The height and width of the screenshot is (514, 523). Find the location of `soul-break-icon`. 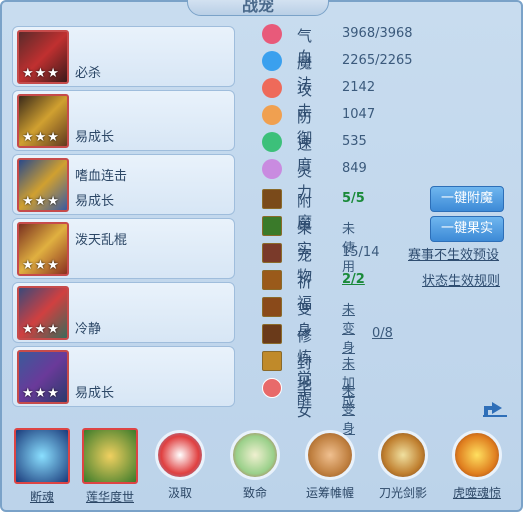

soul-break-icon is located at coordinates (42, 456).